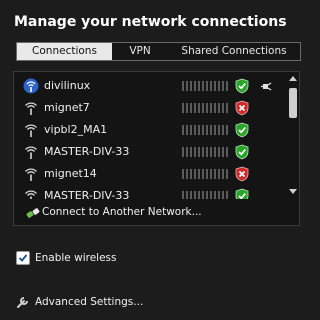 This screenshot has height=320, width=320. What do you see at coordinates (67, 85) in the screenshot?
I see `network-name: divilinux` at bounding box center [67, 85].